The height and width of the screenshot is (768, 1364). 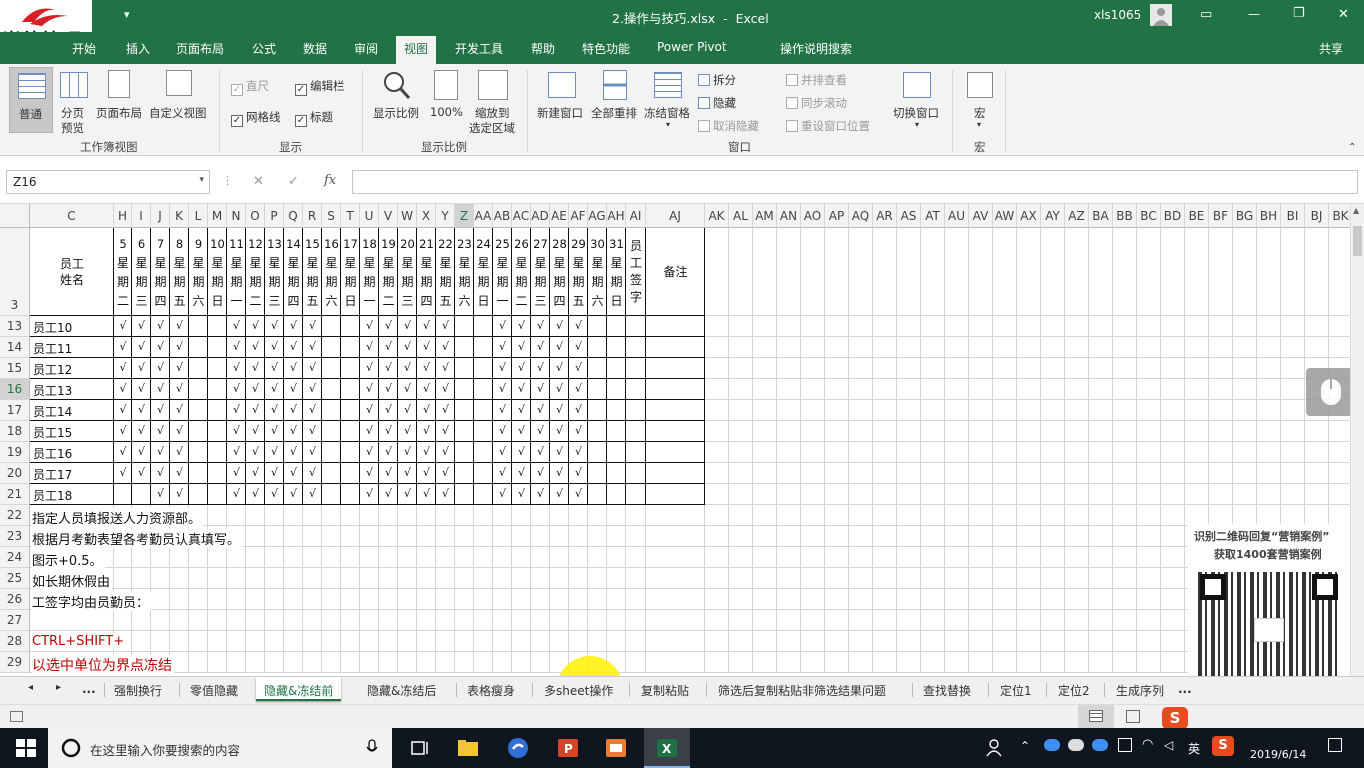 I want to click on hide-button: 隐藏, so click(x=717, y=103).